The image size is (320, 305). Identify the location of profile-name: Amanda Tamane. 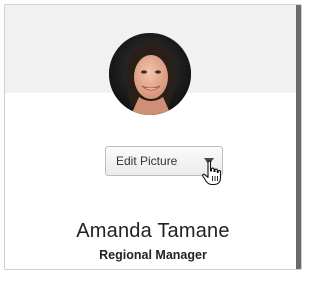
(153, 231).